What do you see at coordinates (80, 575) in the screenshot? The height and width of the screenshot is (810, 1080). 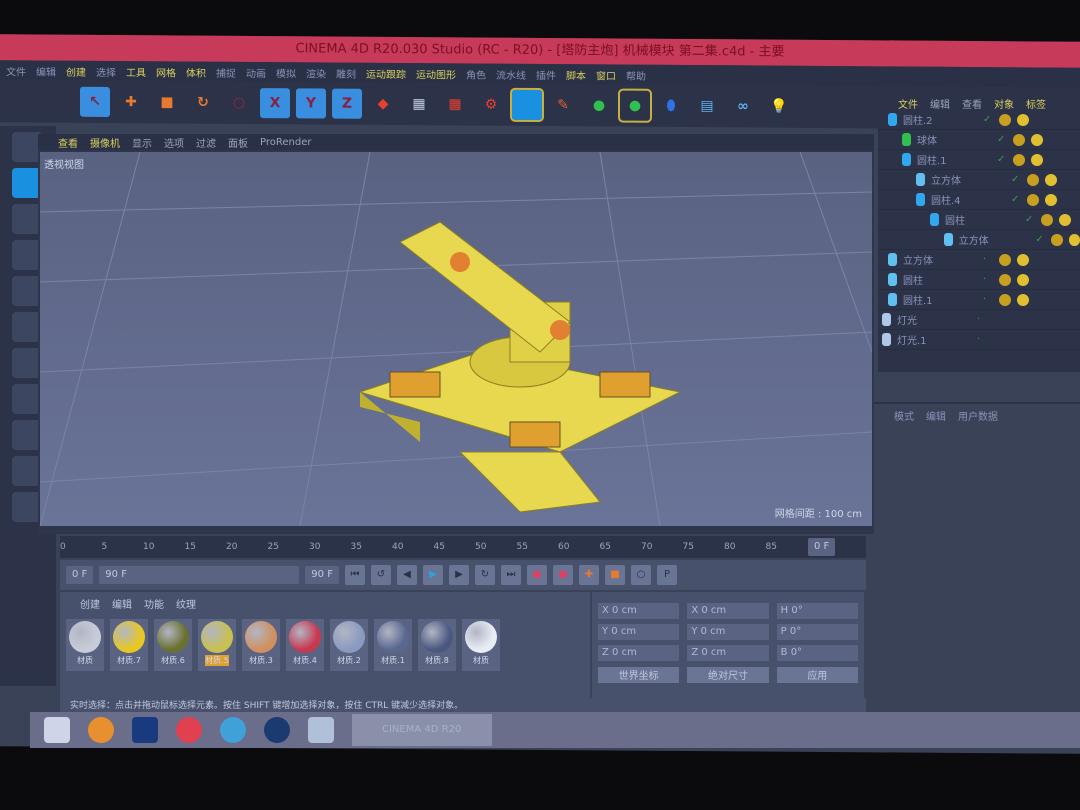 I see `current-frame-field: 0 F` at bounding box center [80, 575].